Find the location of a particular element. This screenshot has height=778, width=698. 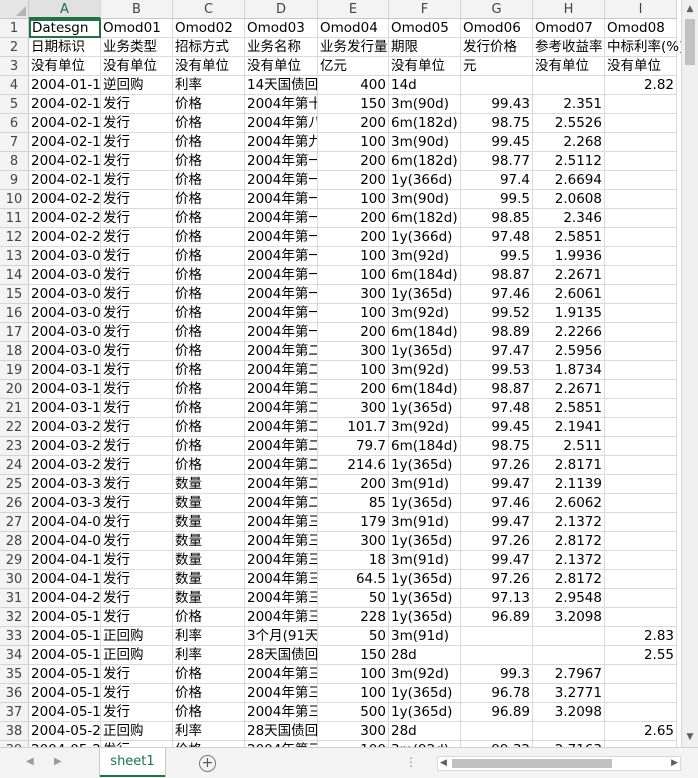

cell-a13: 2004-03-0 is located at coordinates (65, 256).